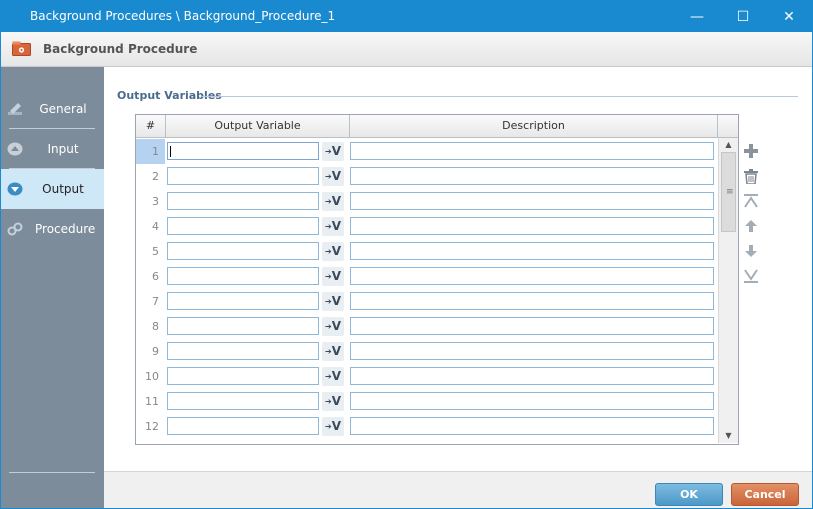 The height and width of the screenshot is (509, 813). Describe the element at coordinates (751, 176) in the screenshot. I see `delete-row-button` at that location.